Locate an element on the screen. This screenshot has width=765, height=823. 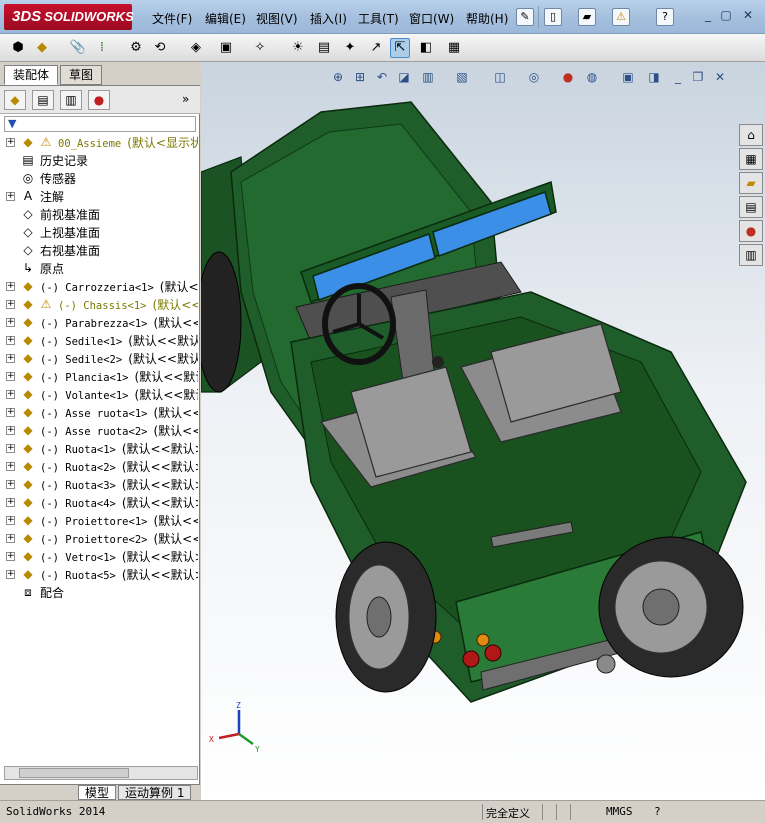
propertymanager-tab-icon: ▤ is located at coordinates (43, 100).